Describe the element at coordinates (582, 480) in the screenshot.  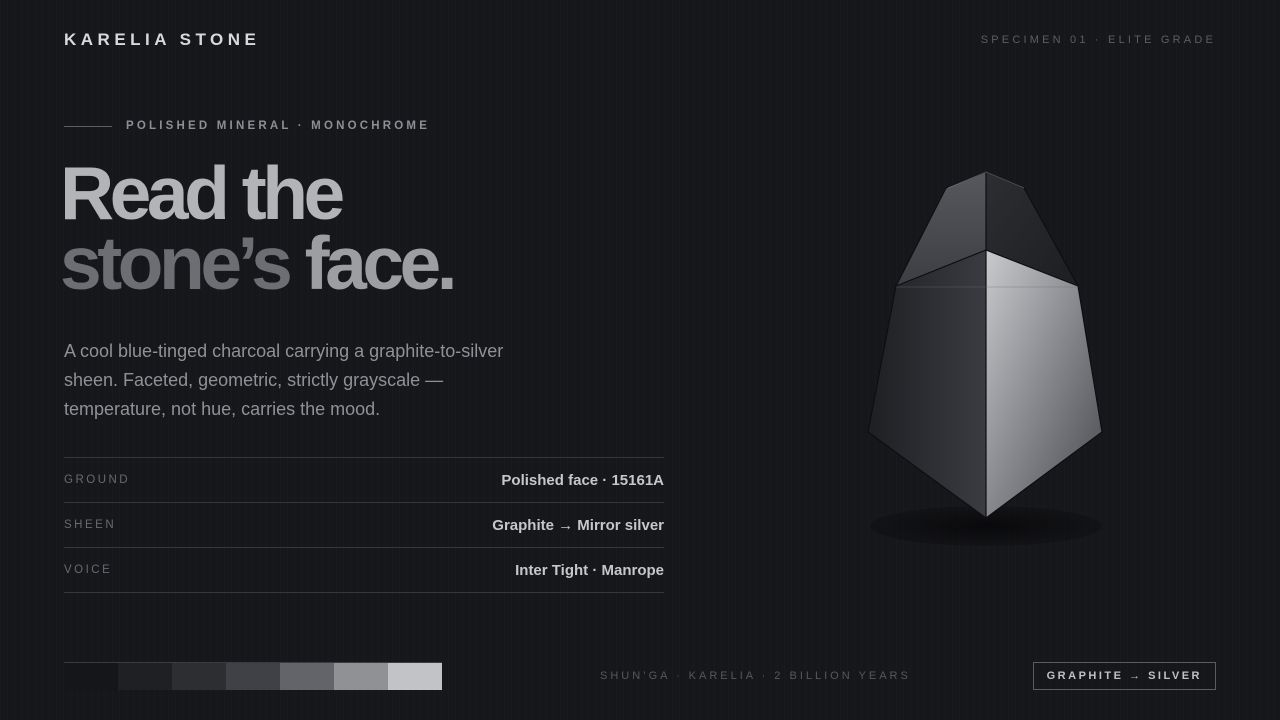
I see `spec-value: Polished face · 15161A` at that location.